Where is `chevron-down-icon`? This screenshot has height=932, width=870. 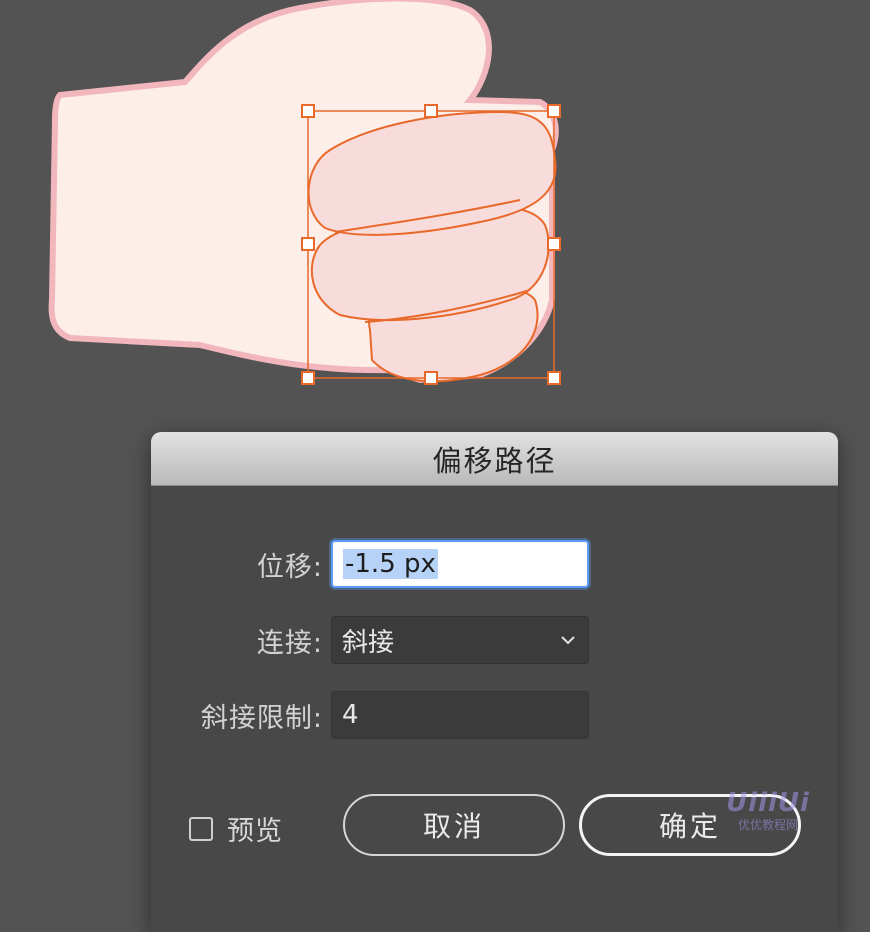
chevron-down-icon is located at coordinates (568, 640).